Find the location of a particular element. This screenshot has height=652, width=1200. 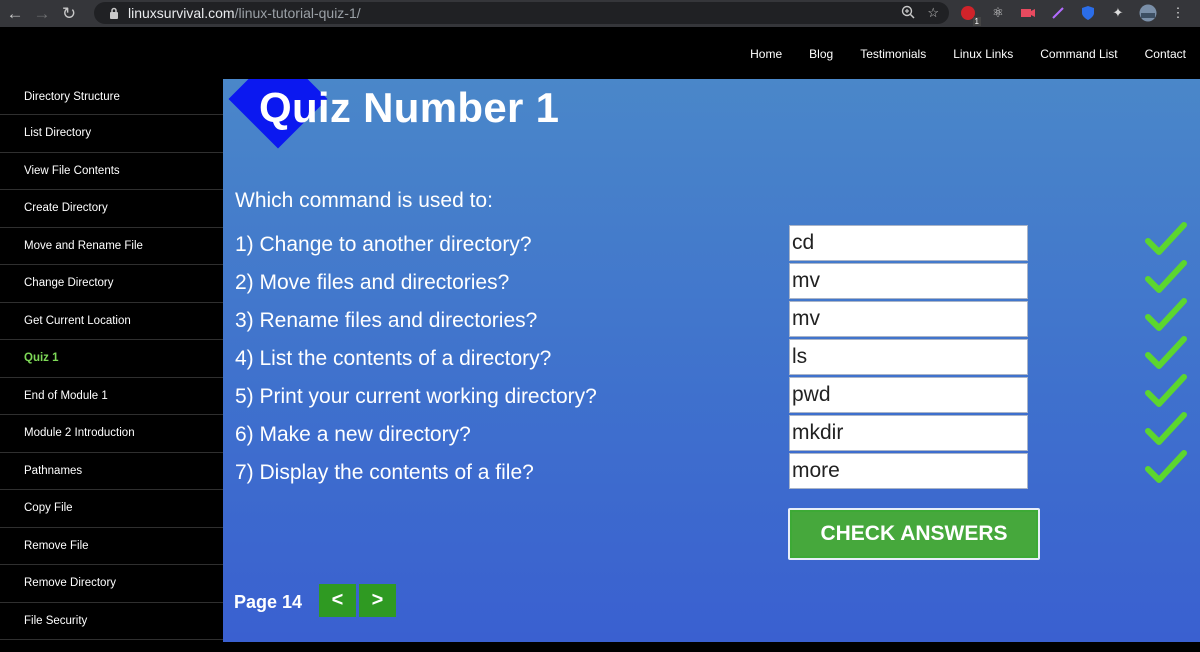

sidebar-item-end-of-module-1: End of Module 1 is located at coordinates (111, 396).